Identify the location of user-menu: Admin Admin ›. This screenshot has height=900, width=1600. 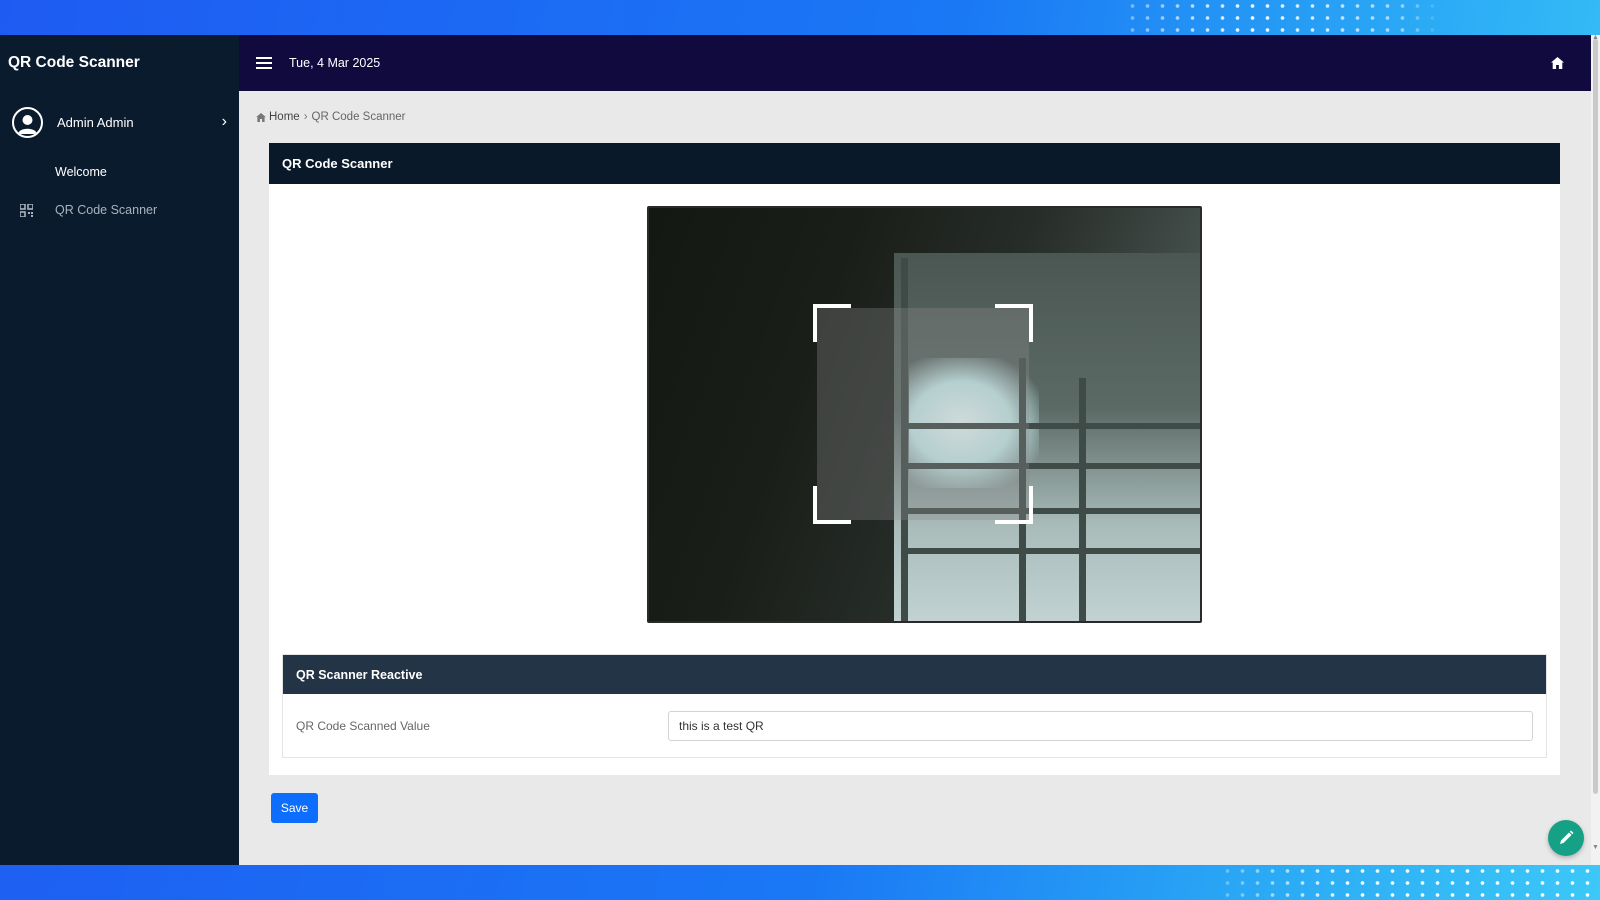
(119, 122).